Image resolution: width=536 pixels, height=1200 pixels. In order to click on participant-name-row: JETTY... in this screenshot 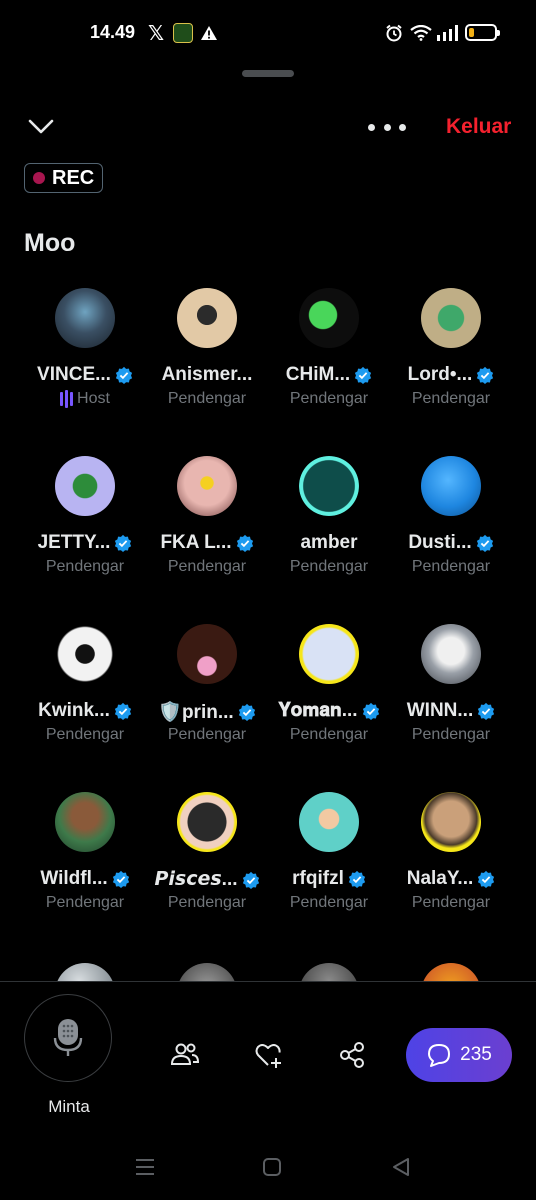, I will do `click(85, 543)`.